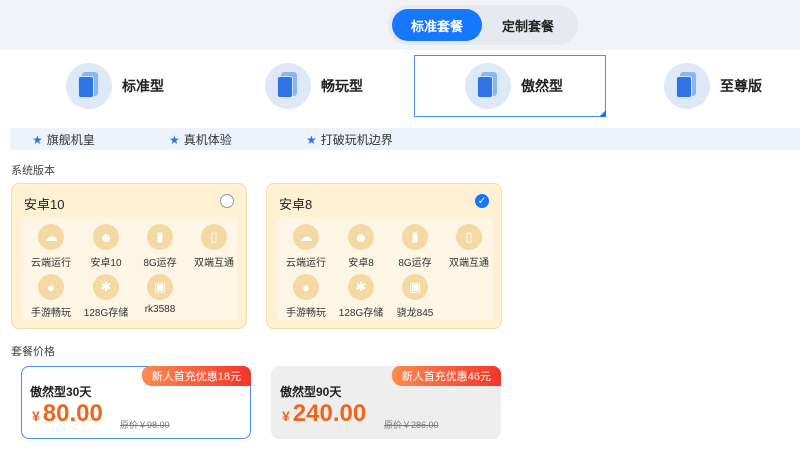 This screenshot has height=455, width=800. Describe the element at coordinates (400, 86) in the screenshot. I see `tier-tabs: 标准型 畅玩型 傲然型 至尊版` at that location.